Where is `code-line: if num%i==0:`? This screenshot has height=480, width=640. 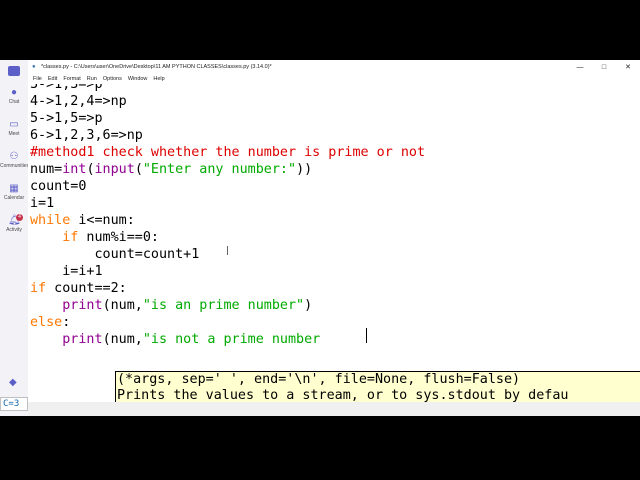
code-line: if num%i==0: is located at coordinates (110, 237).